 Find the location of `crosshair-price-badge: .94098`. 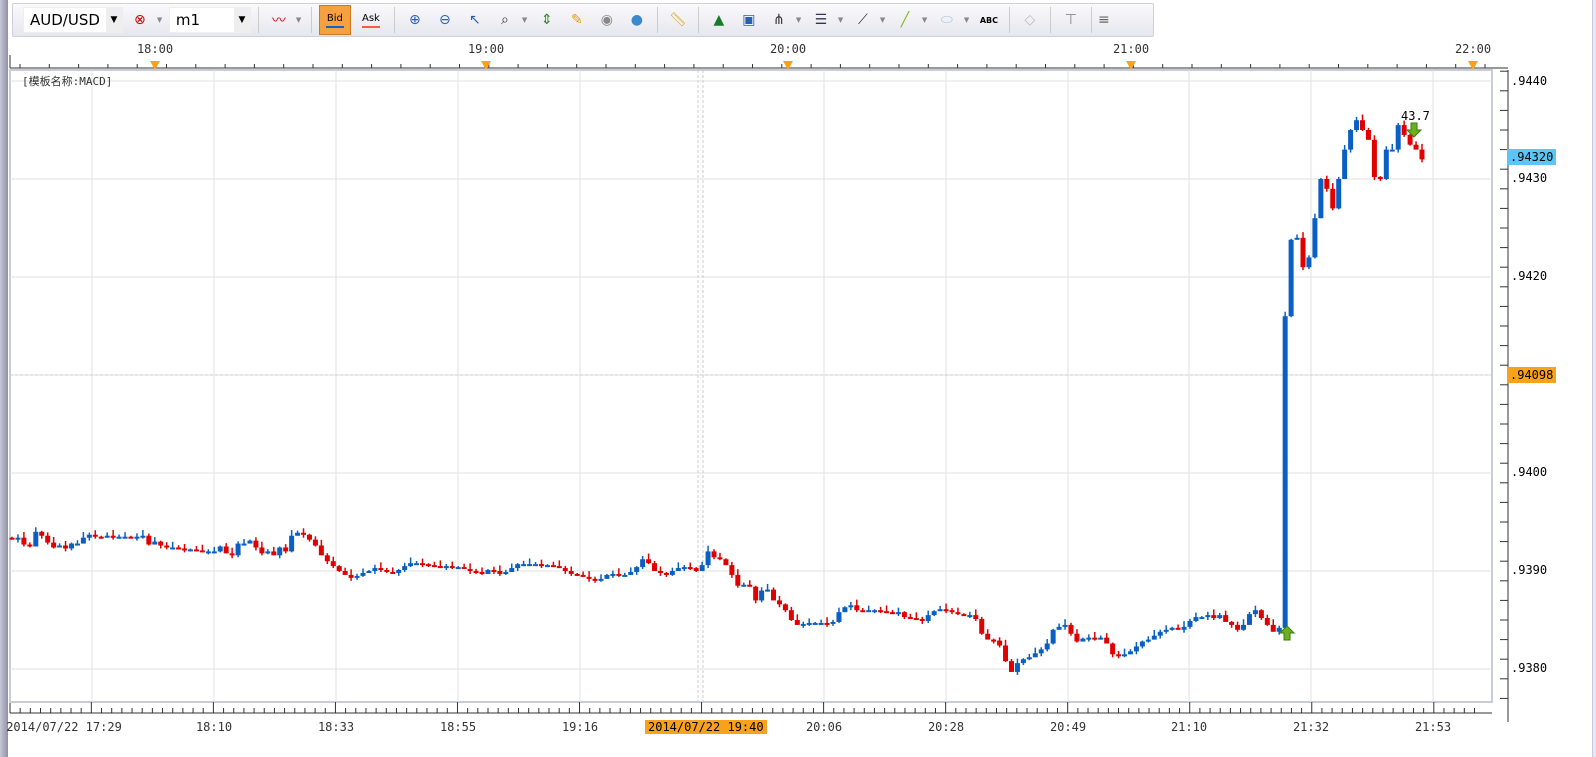

crosshair-price-badge: .94098 is located at coordinates (1532, 375).